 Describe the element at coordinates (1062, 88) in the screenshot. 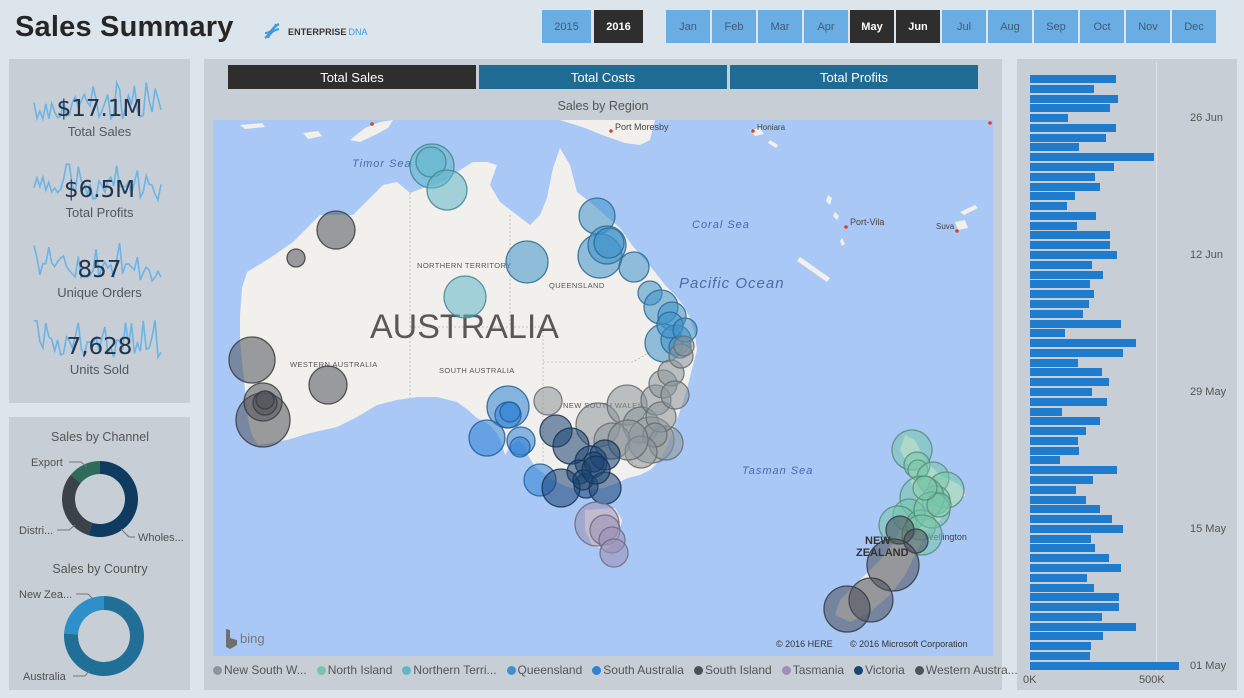

I see `bar-29-jun` at that location.